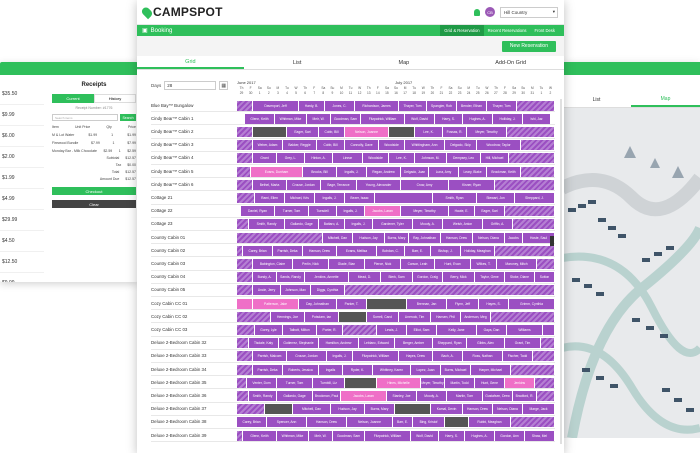 The height and width of the screenshot is (453, 700). I want to click on reservation-bar: Hansen, Phil, so click(446, 316).